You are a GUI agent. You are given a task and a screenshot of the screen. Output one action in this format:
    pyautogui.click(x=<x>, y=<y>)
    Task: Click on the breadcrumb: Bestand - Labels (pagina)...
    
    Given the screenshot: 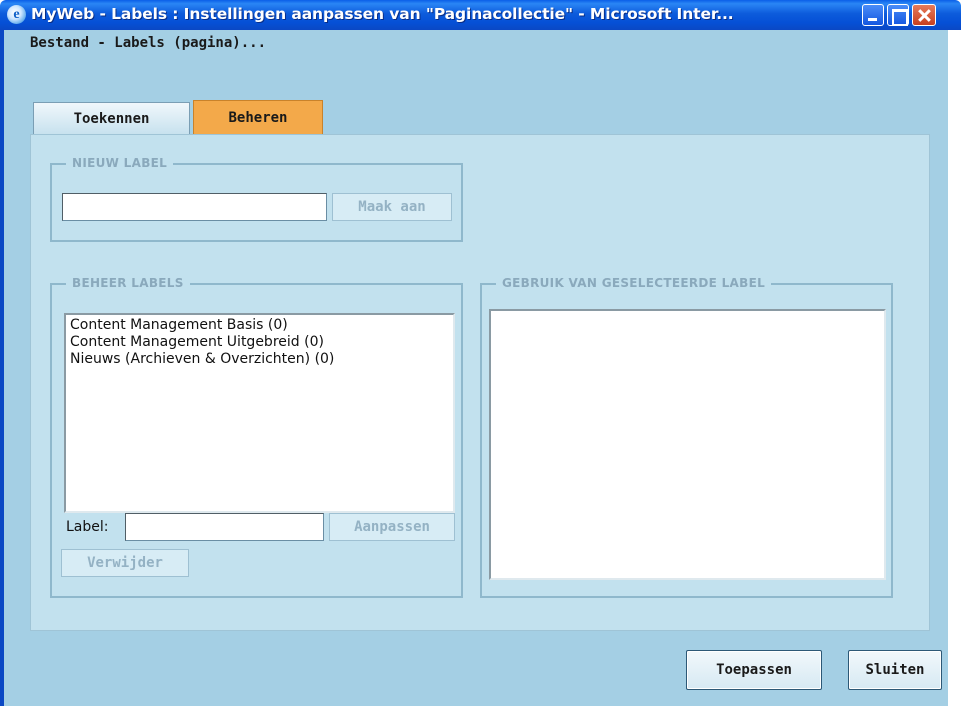 What is the action you would take?
    pyautogui.click(x=148, y=43)
    